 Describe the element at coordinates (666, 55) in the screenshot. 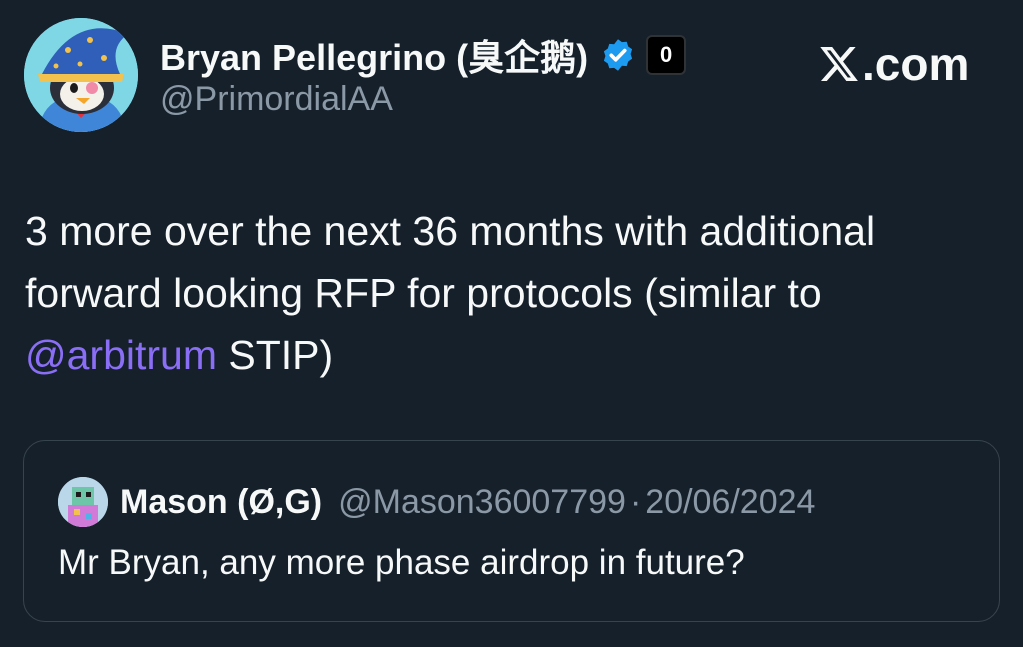

I see `affiliate-badge: 0` at that location.